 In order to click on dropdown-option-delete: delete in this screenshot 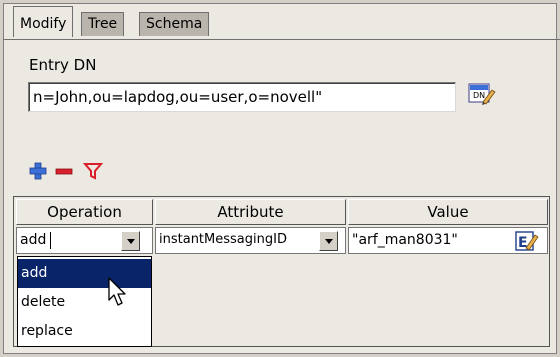, I will do `click(84, 302)`.